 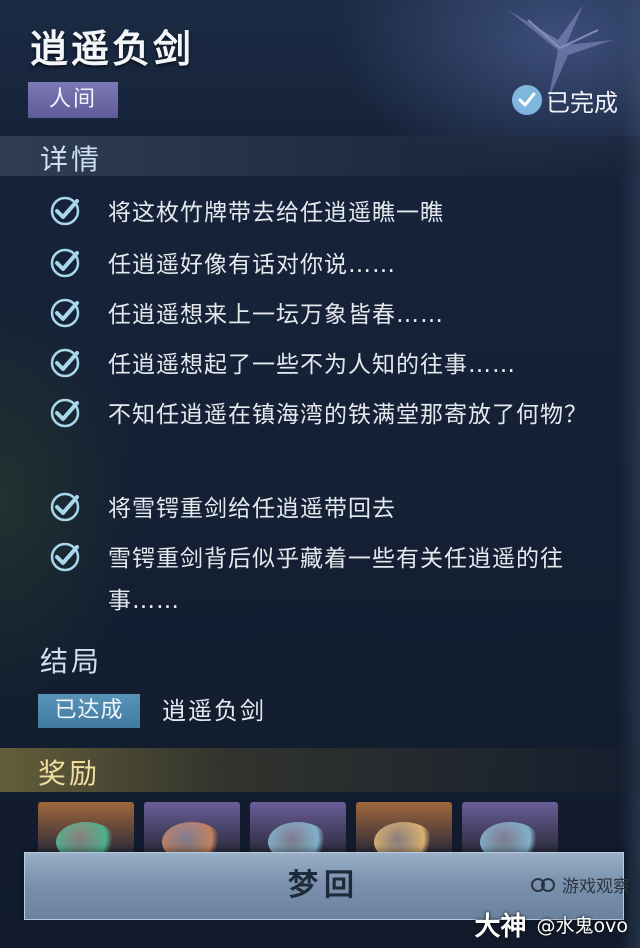 What do you see at coordinates (582, 926) in the screenshot?
I see `author-handle: @水鬼ovo` at bounding box center [582, 926].